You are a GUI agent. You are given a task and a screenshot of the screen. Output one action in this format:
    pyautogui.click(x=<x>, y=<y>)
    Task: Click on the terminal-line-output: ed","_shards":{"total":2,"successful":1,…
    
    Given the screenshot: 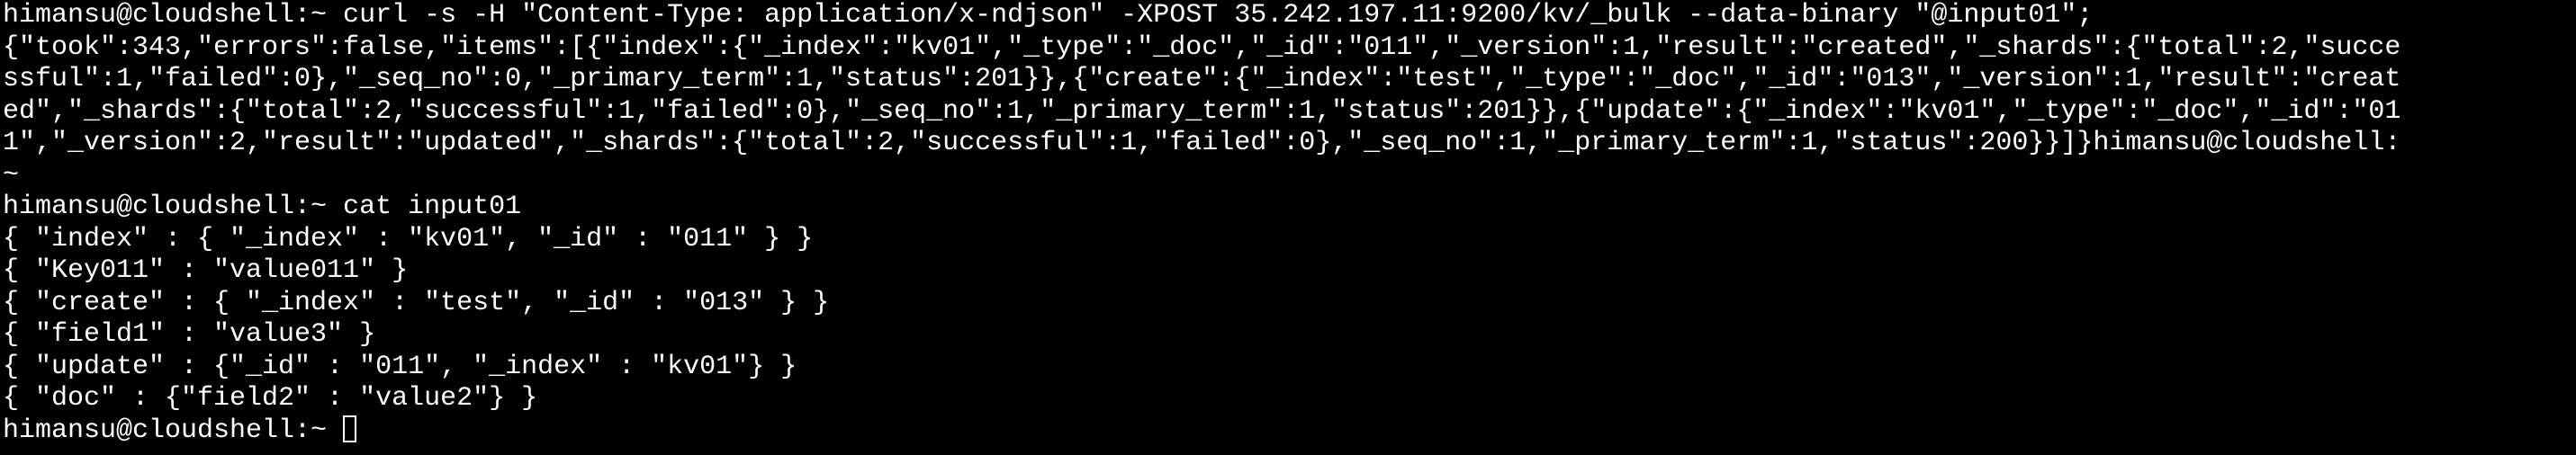 What is the action you would take?
    pyautogui.click(x=1202, y=111)
    